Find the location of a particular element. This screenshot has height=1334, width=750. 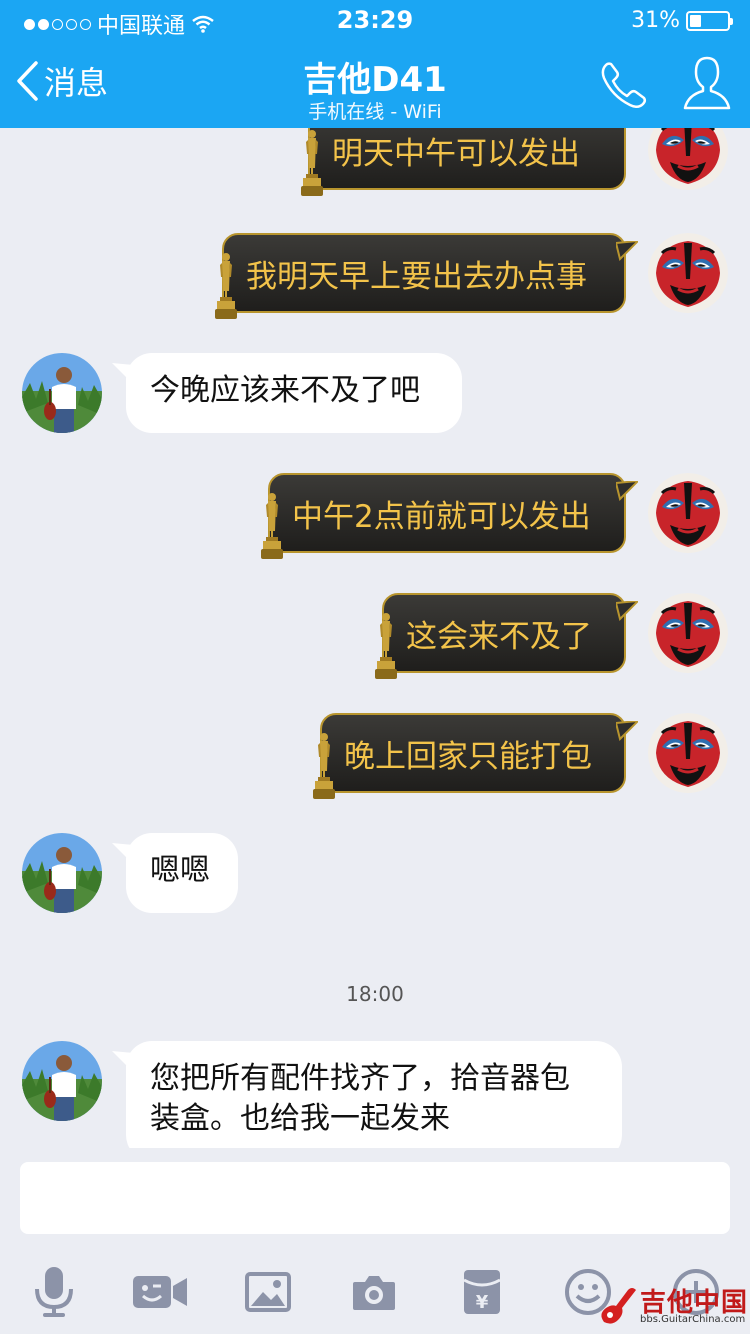

phone-icon is located at coordinates (624, 85).